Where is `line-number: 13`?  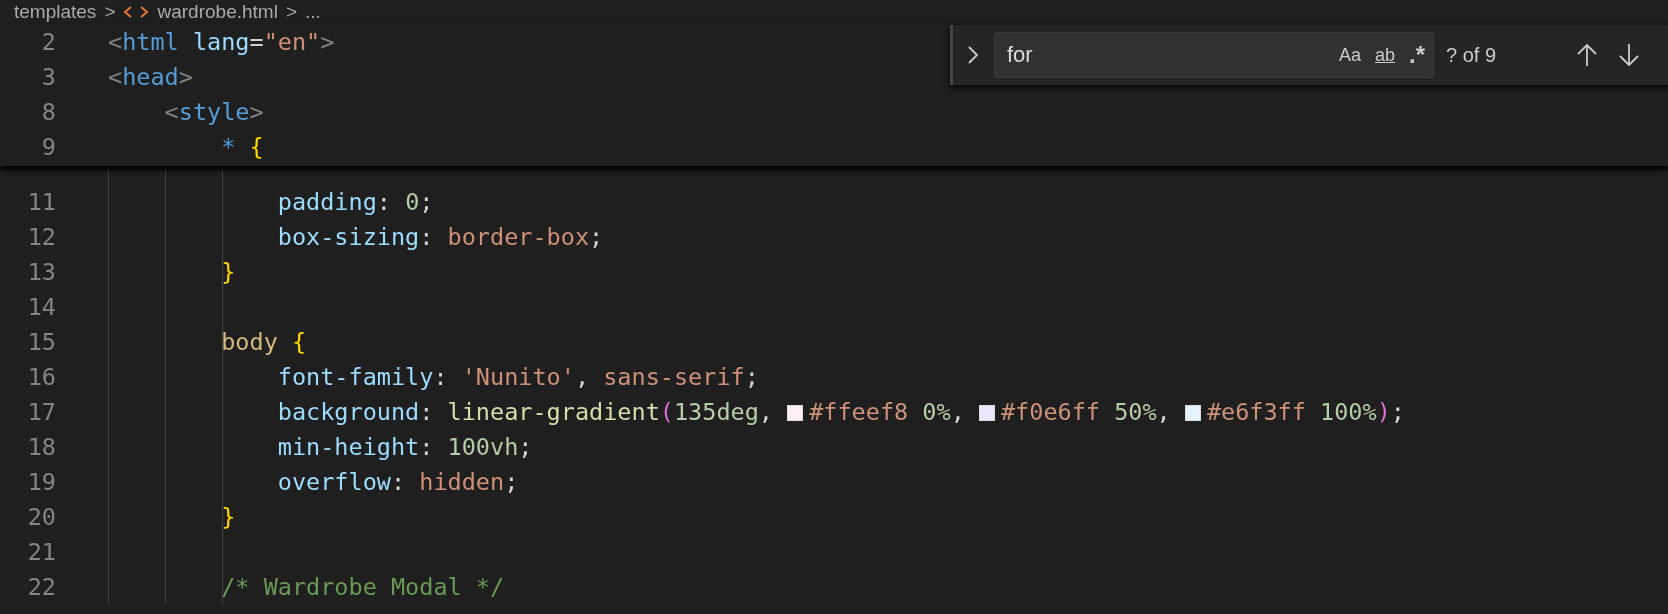
line-number: 13 is located at coordinates (41, 271).